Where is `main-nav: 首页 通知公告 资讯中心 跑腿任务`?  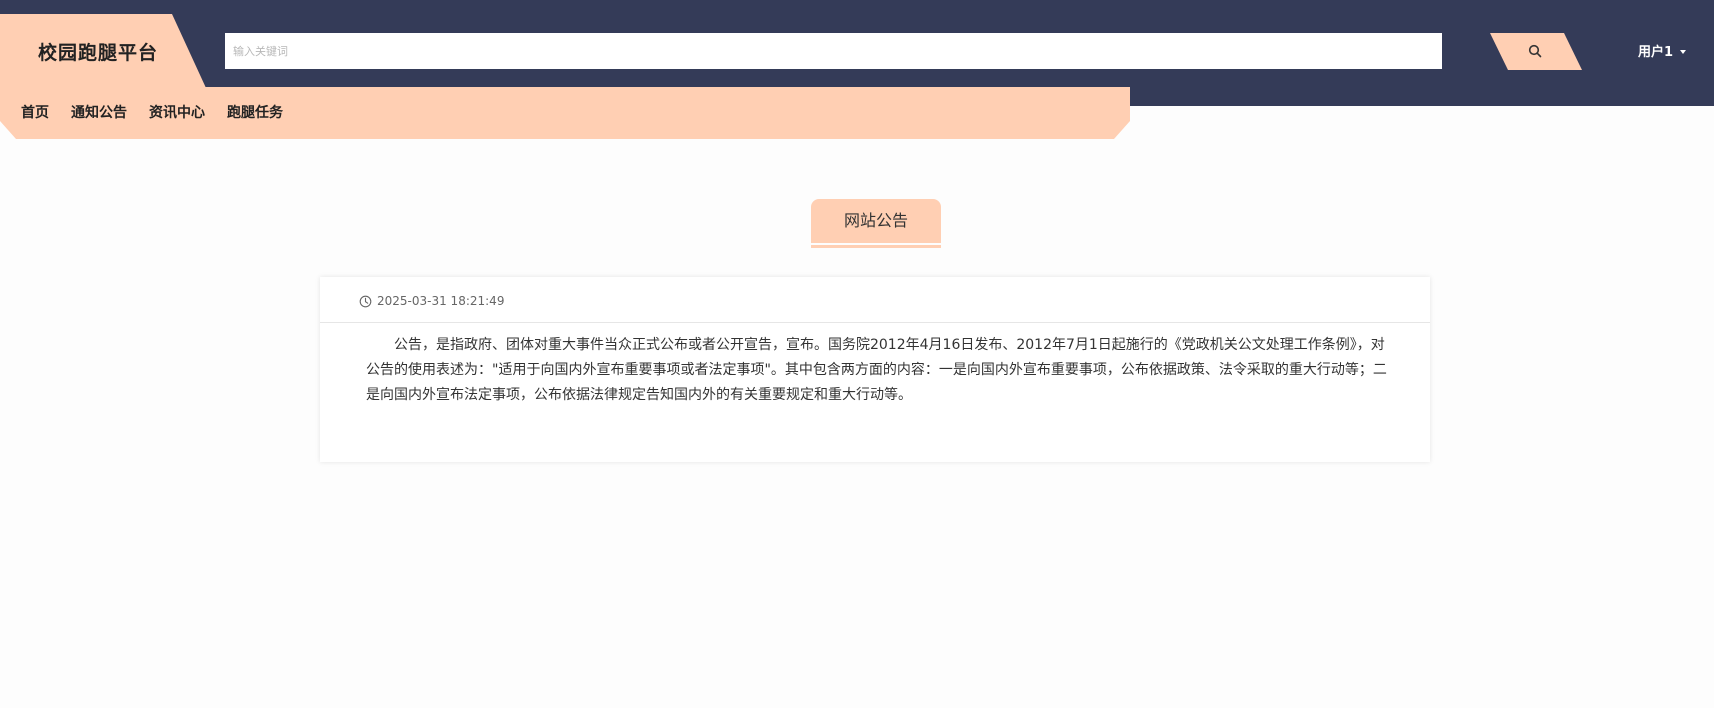 main-nav: 首页 通知公告 资讯中心 跑腿任务 is located at coordinates (152, 112).